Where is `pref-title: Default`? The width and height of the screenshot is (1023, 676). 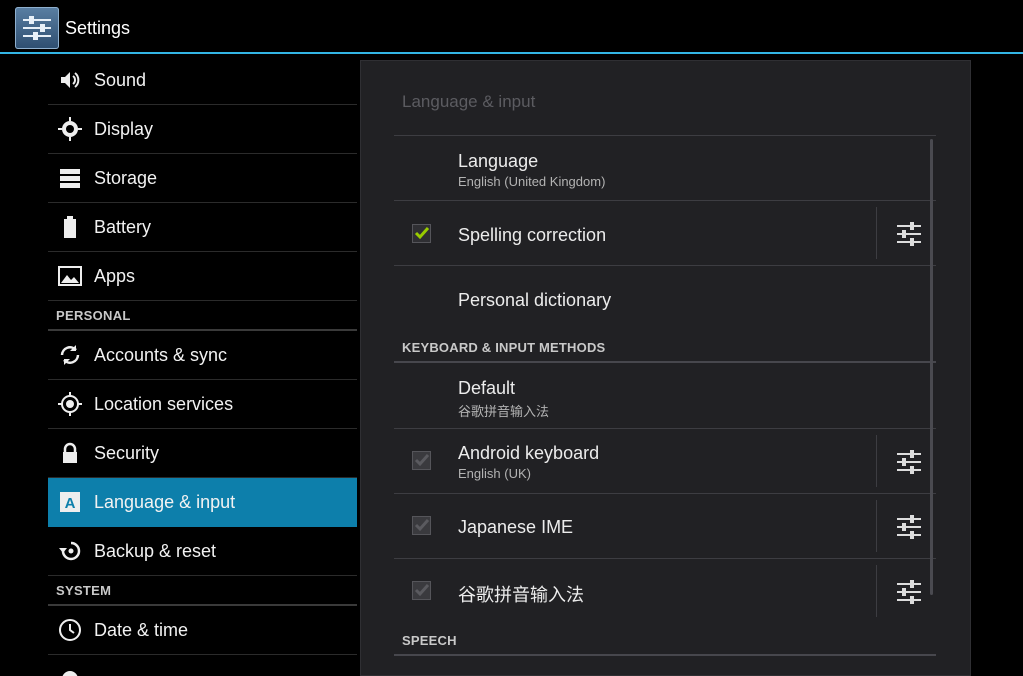
pref-title: Default is located at coordinates (487, 388).